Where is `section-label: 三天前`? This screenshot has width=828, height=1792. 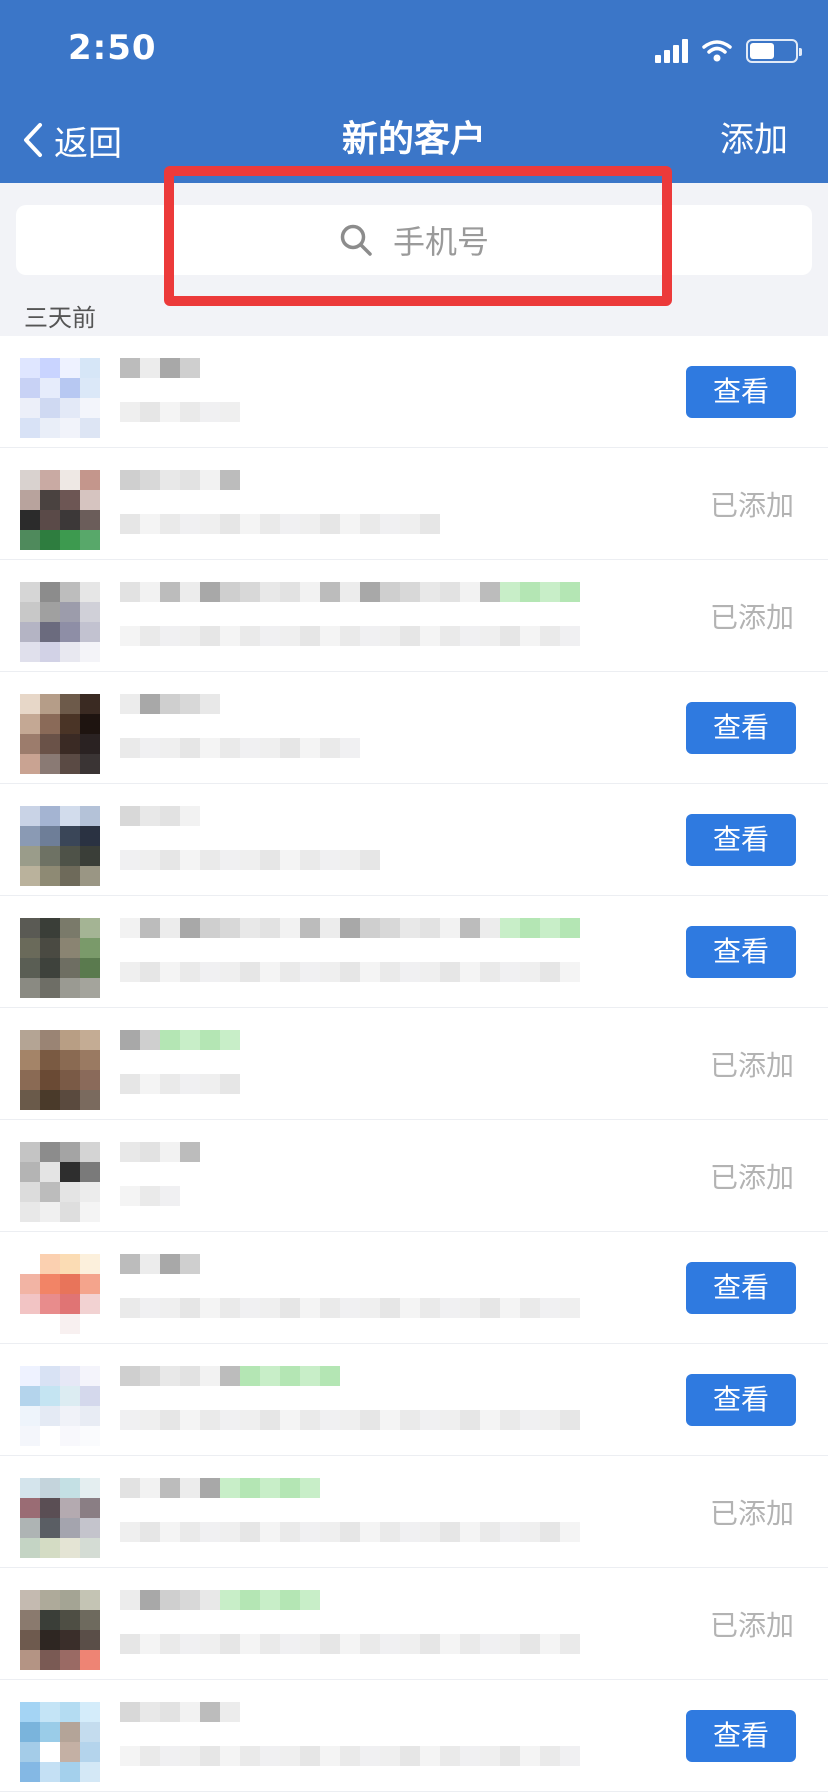 section-label: 三天前 is located at coordinates (60, 318).